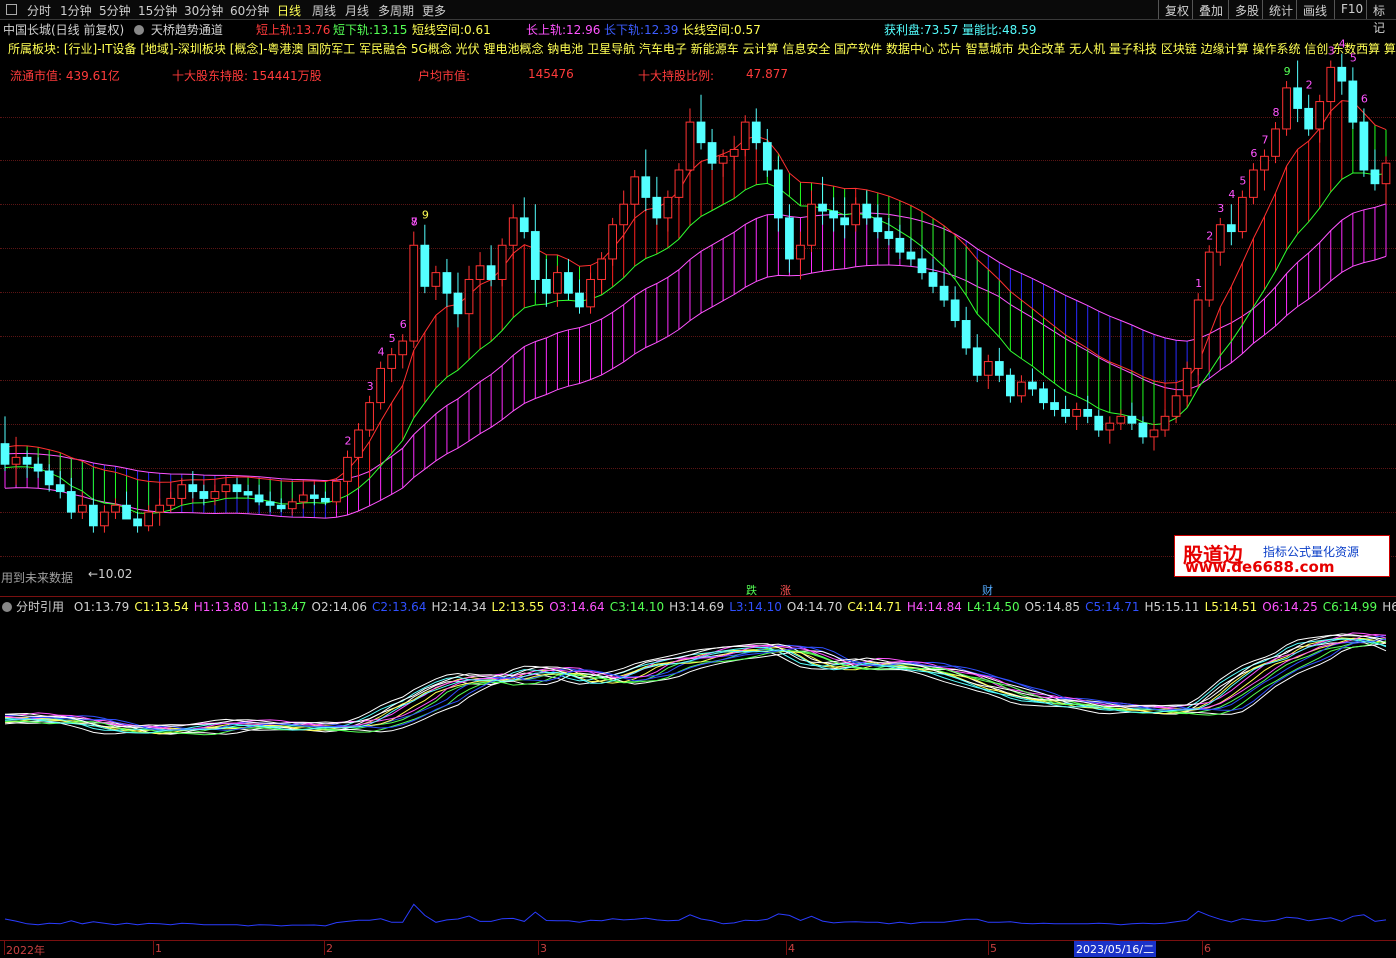  Describe the element at coordinates (347, 441) in the screenshot. I see `sequence-count-label: 2` at that location.